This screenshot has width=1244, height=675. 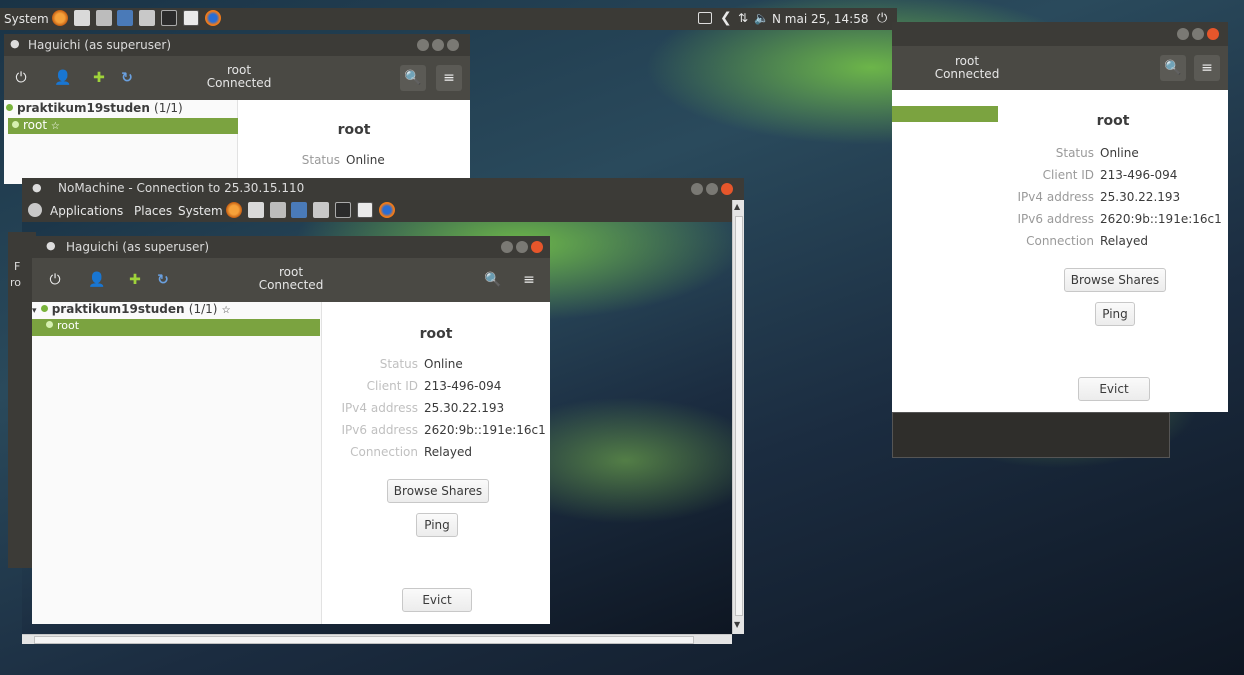 I want to click on member-row: root, so click(x=176, y=327).